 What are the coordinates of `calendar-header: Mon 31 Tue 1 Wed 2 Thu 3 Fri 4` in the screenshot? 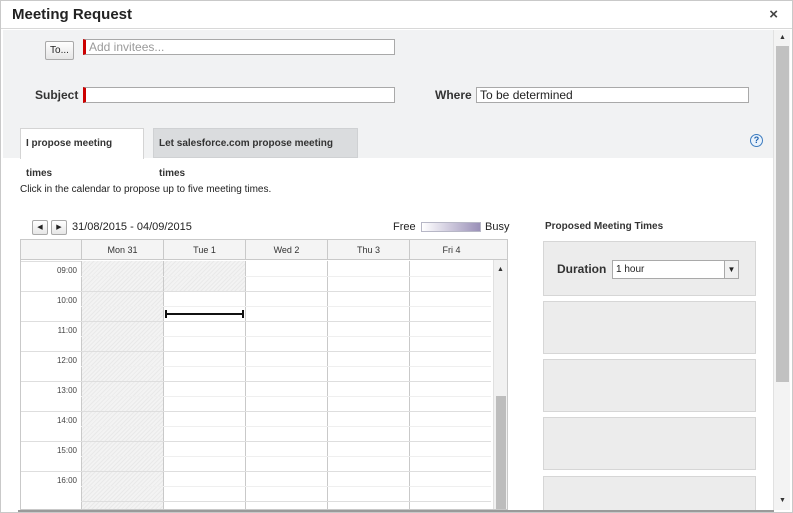 It's located at (264, 250).